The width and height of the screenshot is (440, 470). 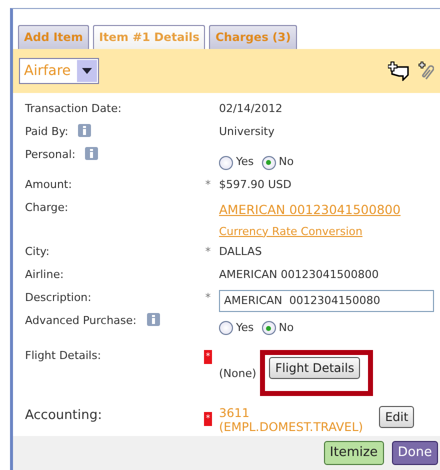 I want to click on tab: Charges (3), so click(x=253, y=37).